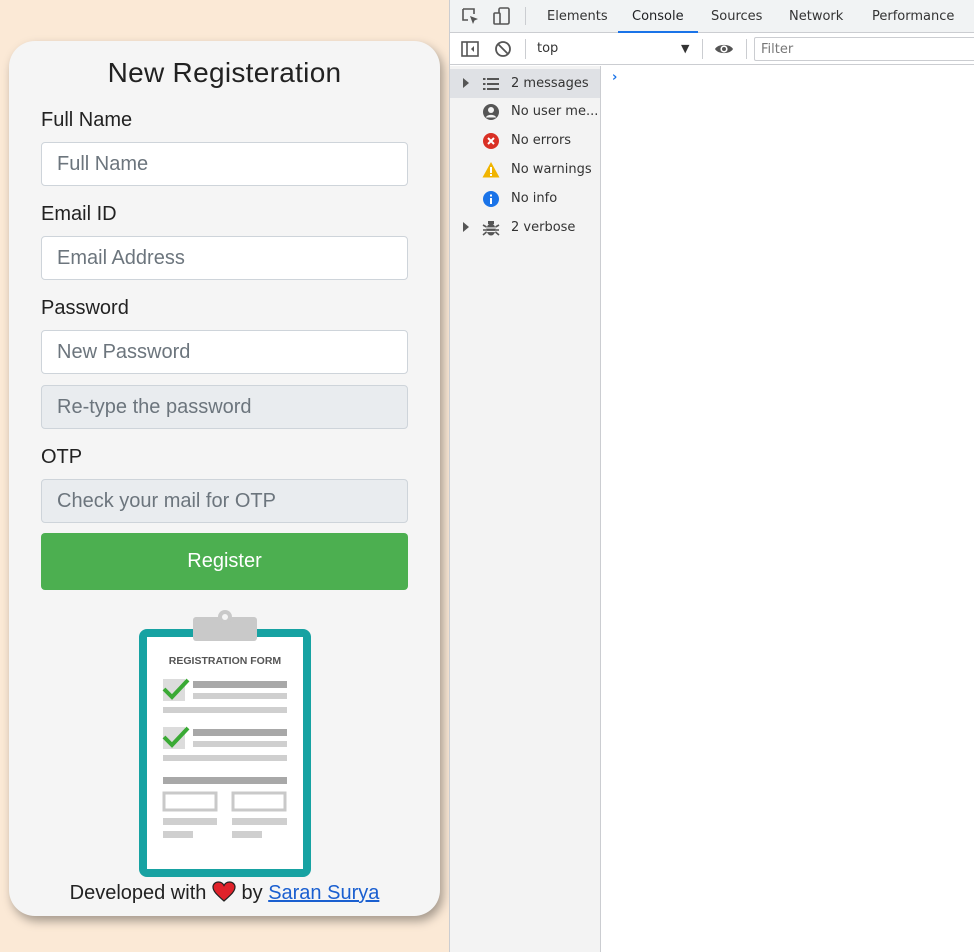 The image size is (974, 952). What do you see at coordinates (913, 16) in the screenshot?
I see `tab-performance: Performance` at bounding box center [913, 16].